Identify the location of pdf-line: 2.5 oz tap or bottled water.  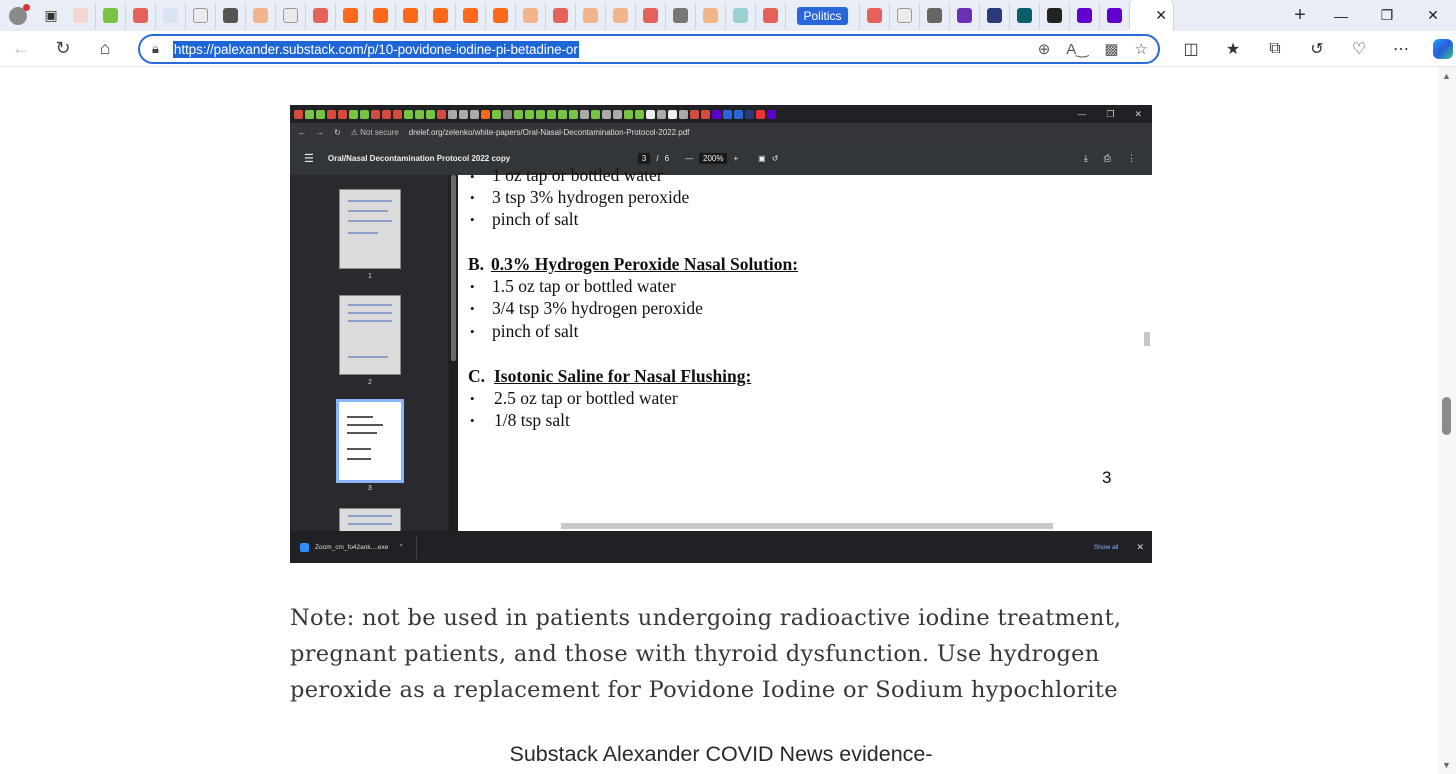
(586, 398).